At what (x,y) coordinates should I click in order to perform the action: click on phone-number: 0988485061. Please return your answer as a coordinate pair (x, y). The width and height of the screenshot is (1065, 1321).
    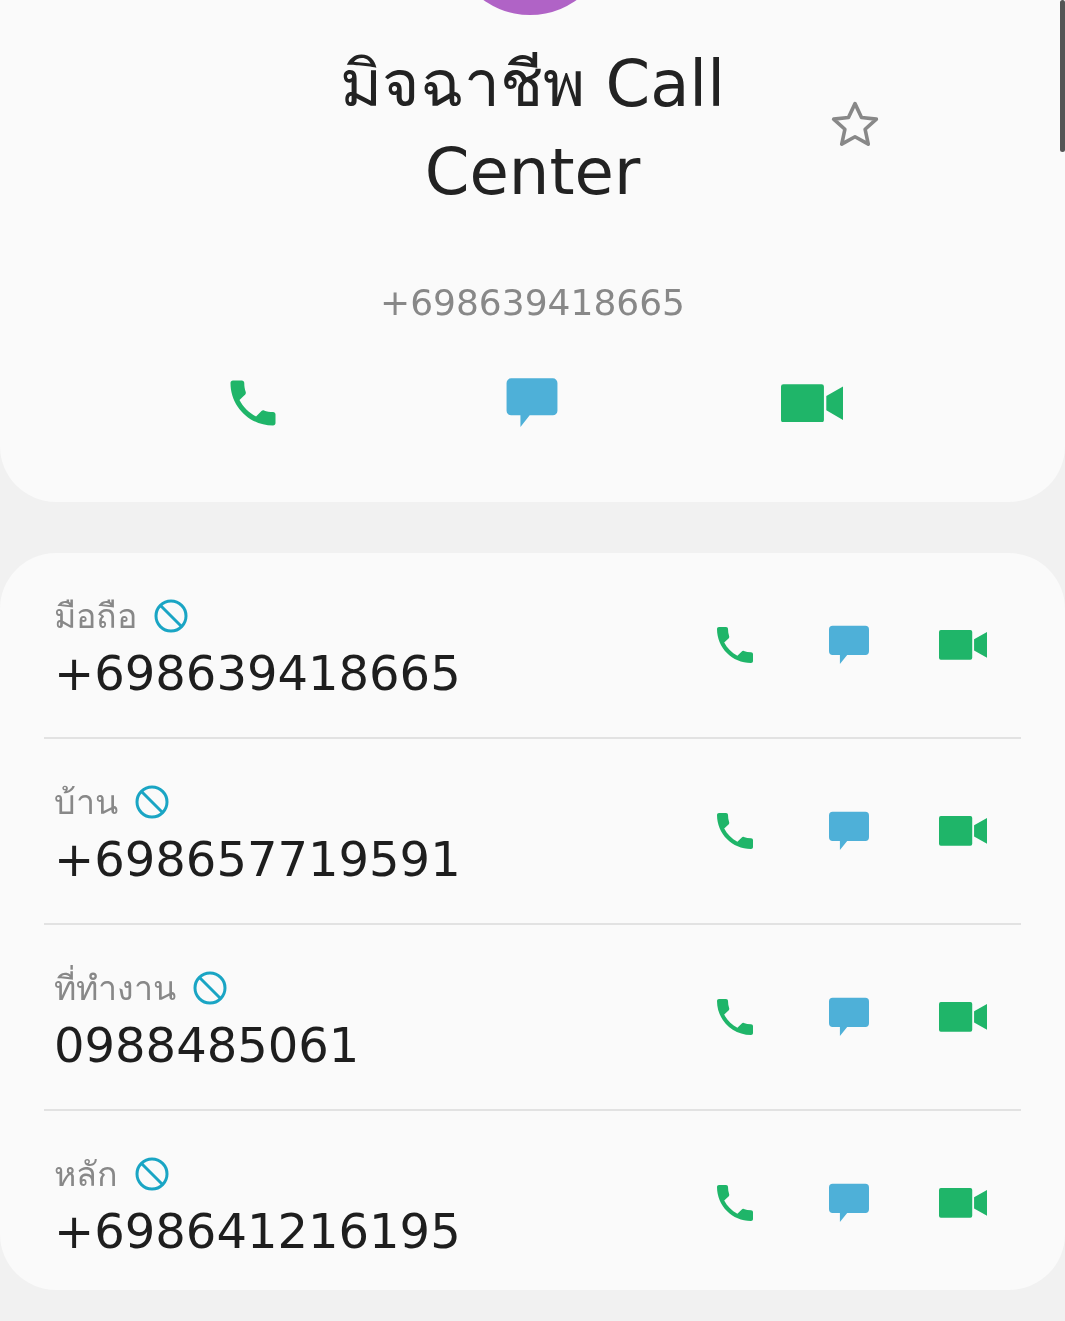
    Looking at the image, I should click on (207, 1045).